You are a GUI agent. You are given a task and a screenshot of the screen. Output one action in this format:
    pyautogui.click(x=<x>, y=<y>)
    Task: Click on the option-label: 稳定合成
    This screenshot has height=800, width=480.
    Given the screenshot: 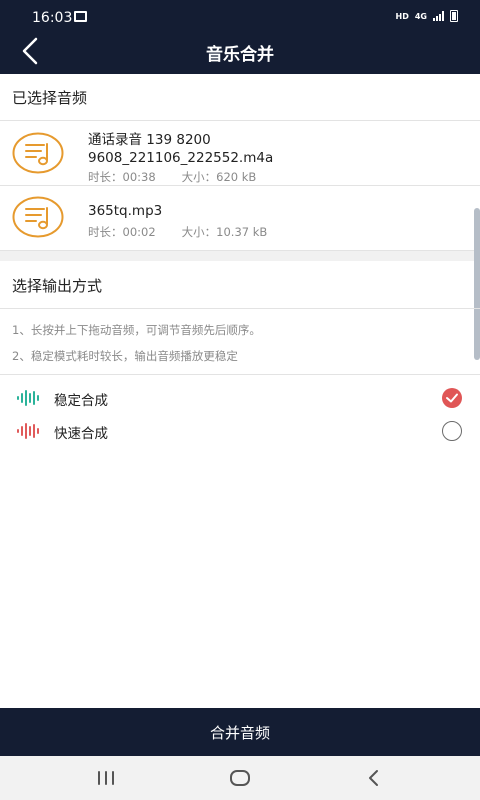 What is the action you would take?
    pyautogui.click(x=81, y=401)
    